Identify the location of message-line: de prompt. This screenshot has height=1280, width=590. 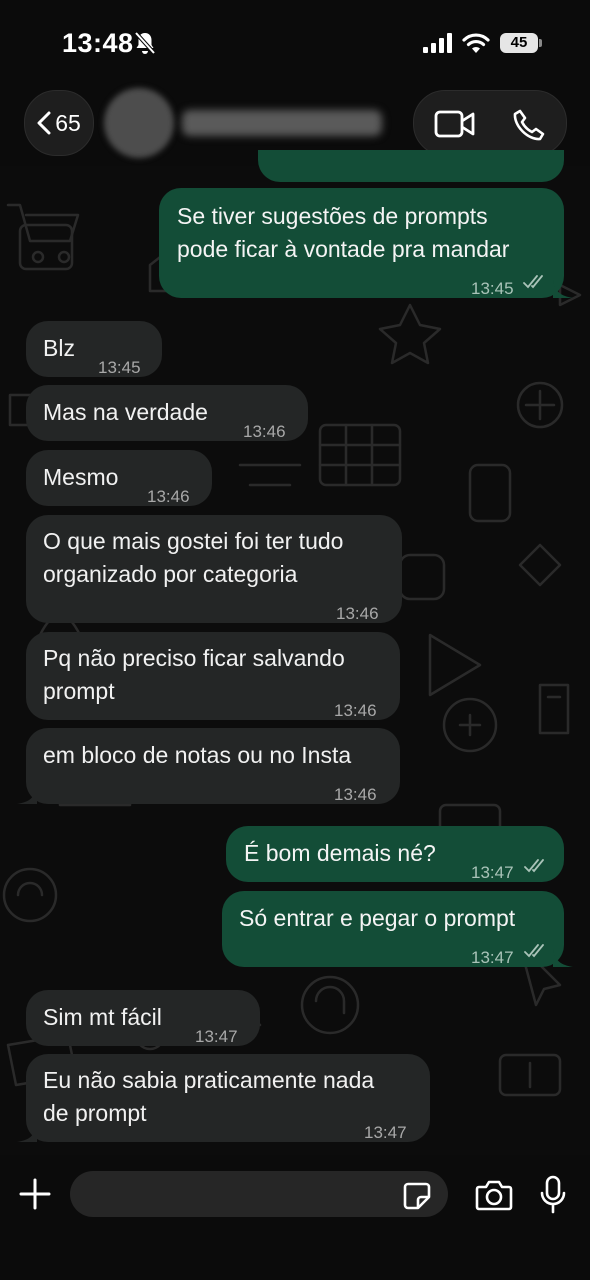
(95, 1113).